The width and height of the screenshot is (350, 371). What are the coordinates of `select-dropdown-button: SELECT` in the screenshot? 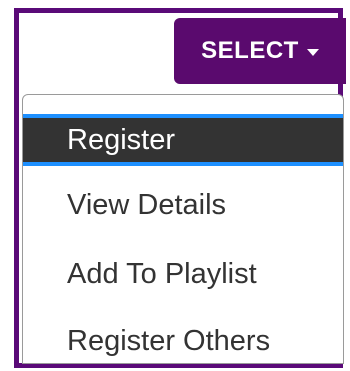 It's located at (260, 51).